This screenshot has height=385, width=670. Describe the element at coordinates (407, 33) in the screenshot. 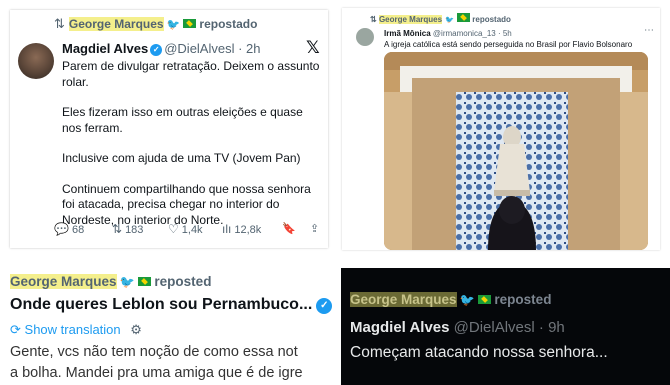

I see `author-name: Irmã Mônica` at that location.